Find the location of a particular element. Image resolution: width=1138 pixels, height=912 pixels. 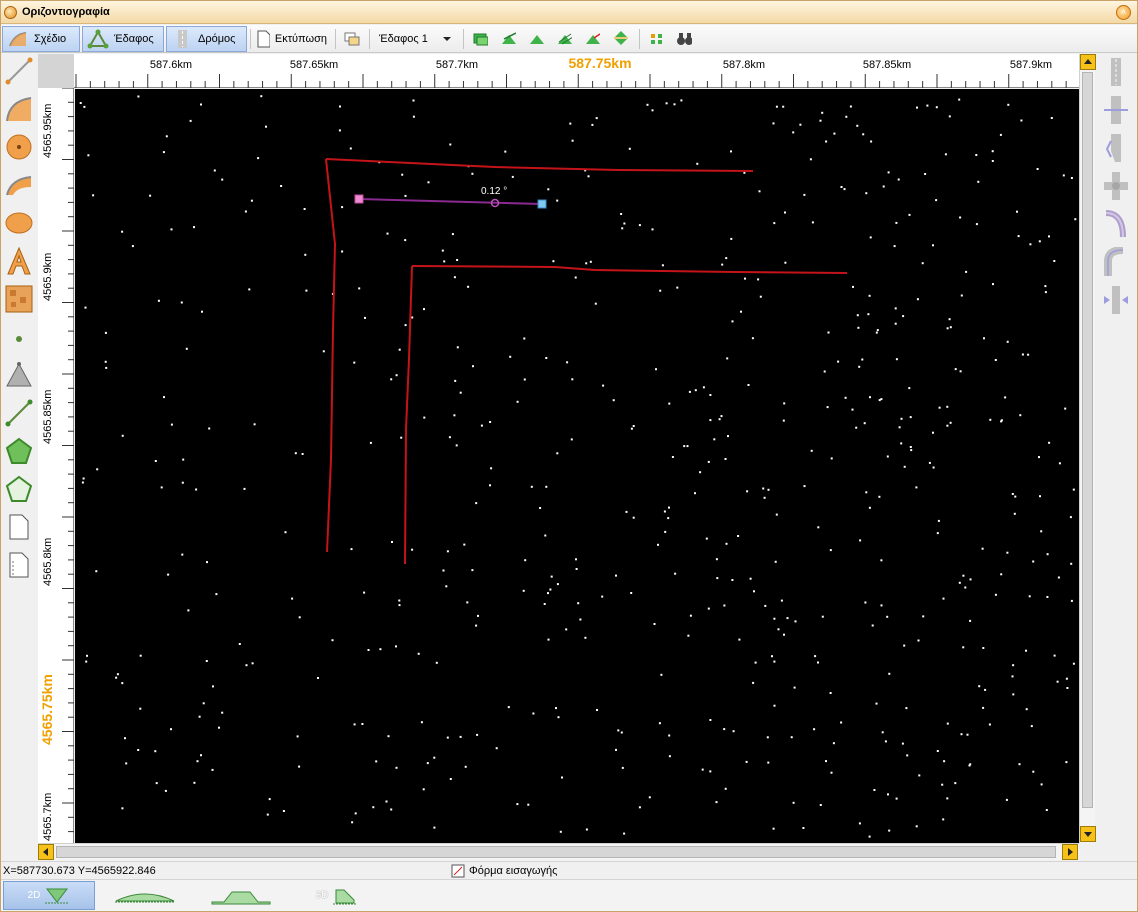

design-button: Σχέδιο is located at coordinates (41, 39).